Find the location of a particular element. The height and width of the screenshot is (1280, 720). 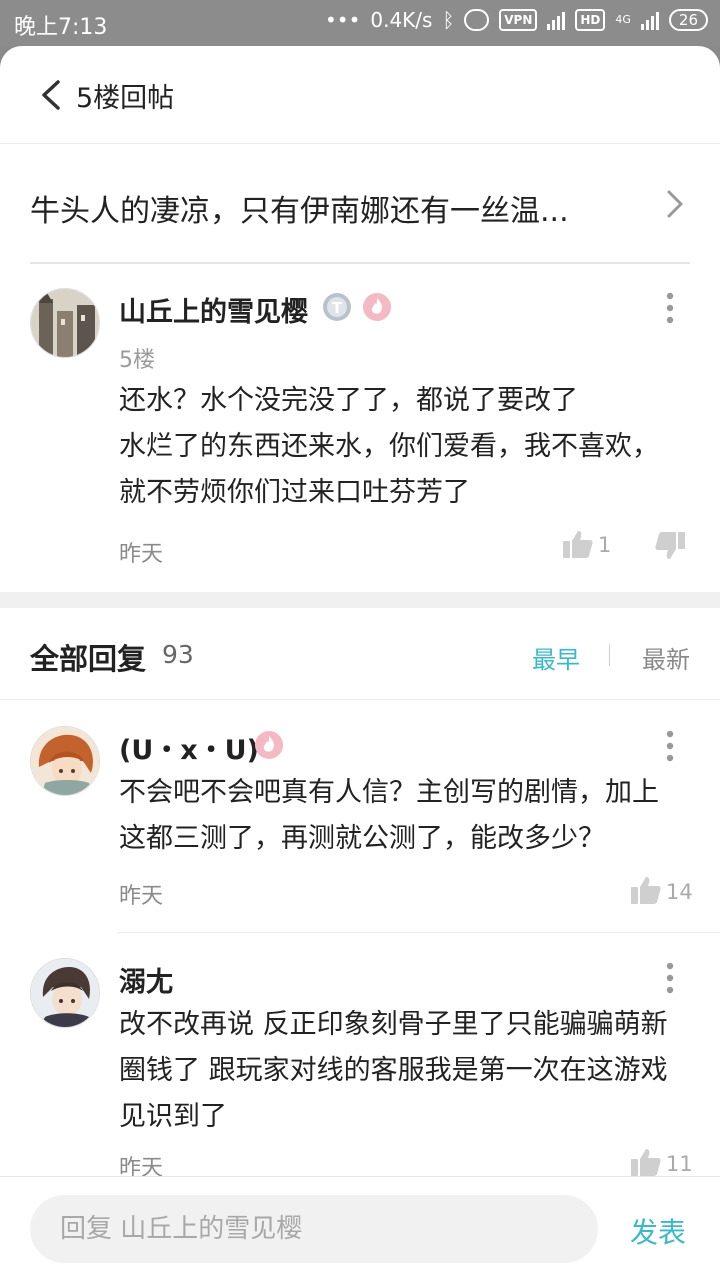

username: (U・x・U) is located at coordinates (189, 747).